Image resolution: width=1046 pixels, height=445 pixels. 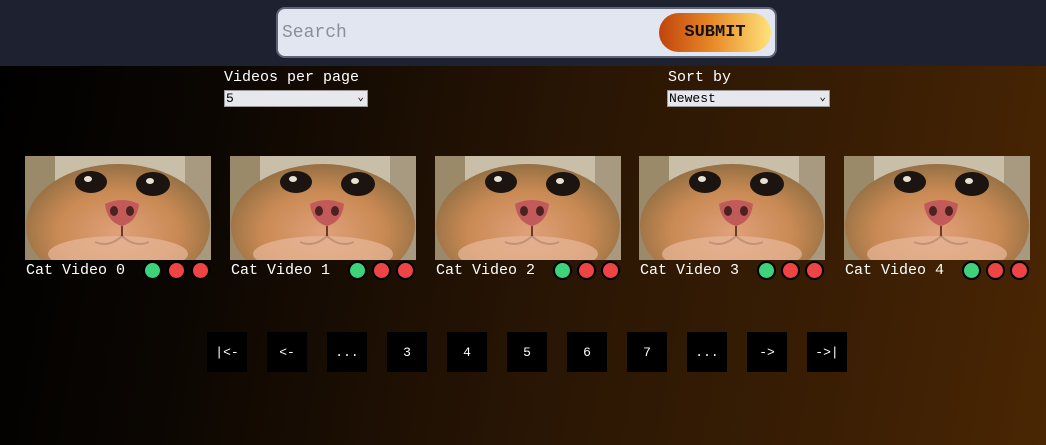 I want to click on search-input, so click(x=467, y=33).